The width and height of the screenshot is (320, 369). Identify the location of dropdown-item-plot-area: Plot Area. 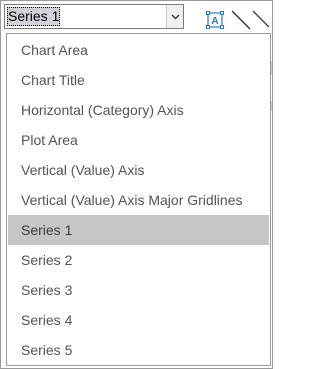
(138, 140).